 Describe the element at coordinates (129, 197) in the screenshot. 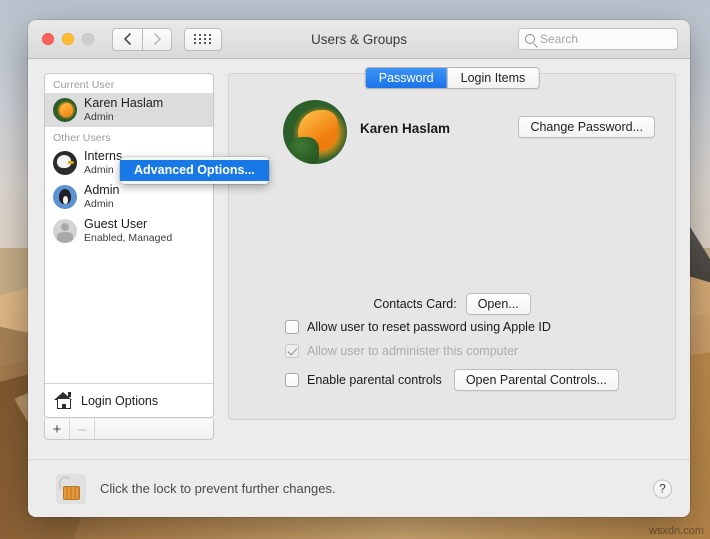

I see `sidebar-item-admin: Admin Admin` at that location.